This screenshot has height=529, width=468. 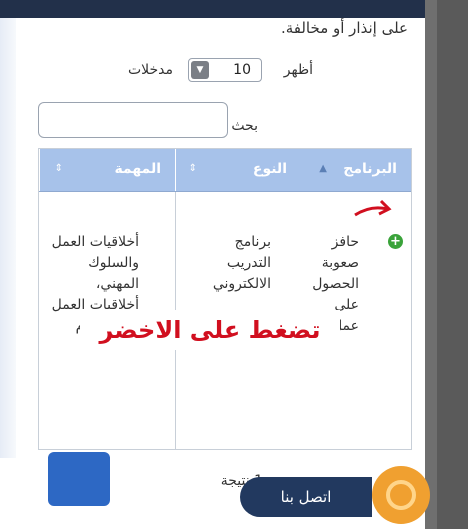 I want to click on length-show-label: أظهر, so click(x=298, y=70).